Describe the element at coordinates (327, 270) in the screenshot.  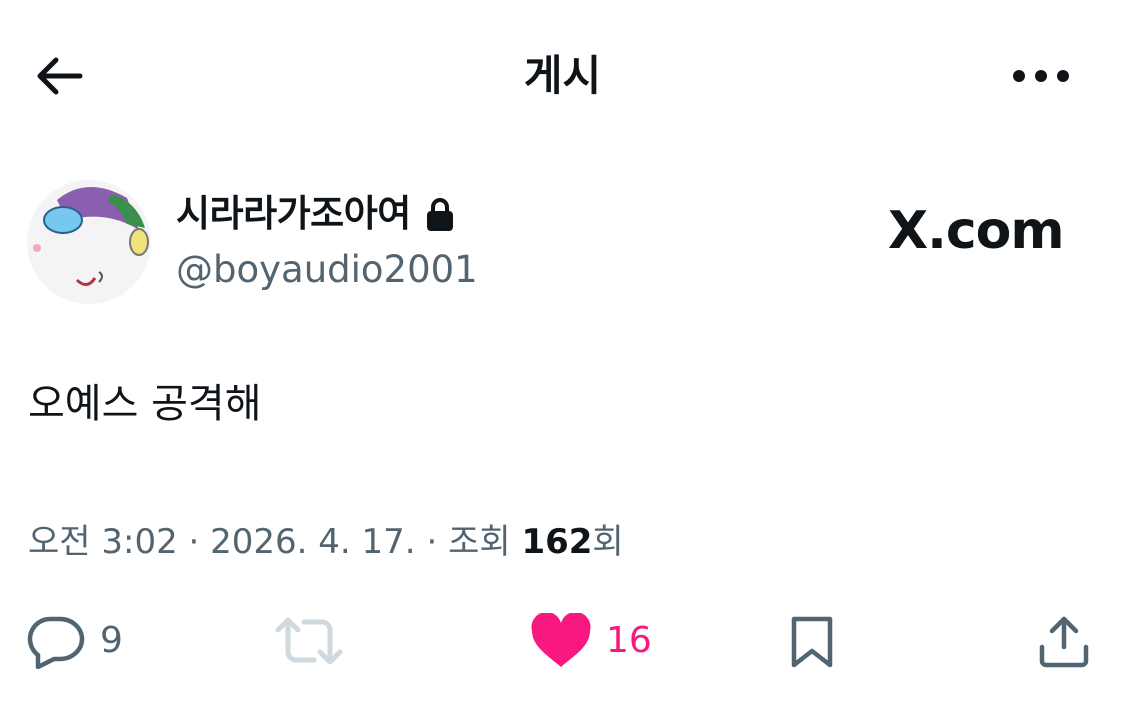
I see `user-handle: @boyaudio2001` at that location.